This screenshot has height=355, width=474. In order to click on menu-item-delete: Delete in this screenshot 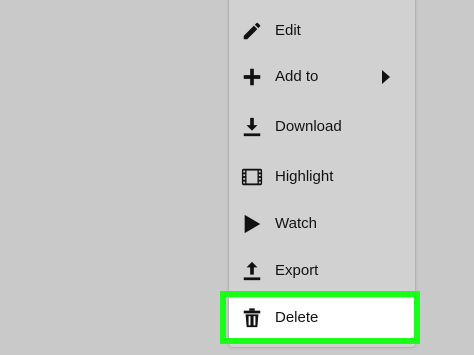, I will do `click(322, 318)`.